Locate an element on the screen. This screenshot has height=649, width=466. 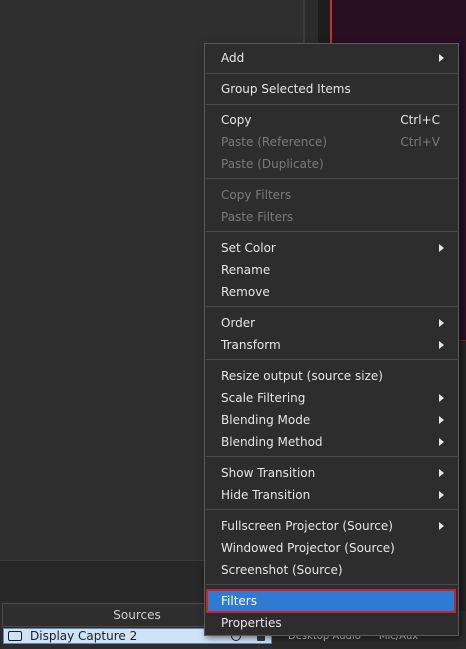
menu-item-shortcut: Ctrl+V is located at coordinates (420, 142).